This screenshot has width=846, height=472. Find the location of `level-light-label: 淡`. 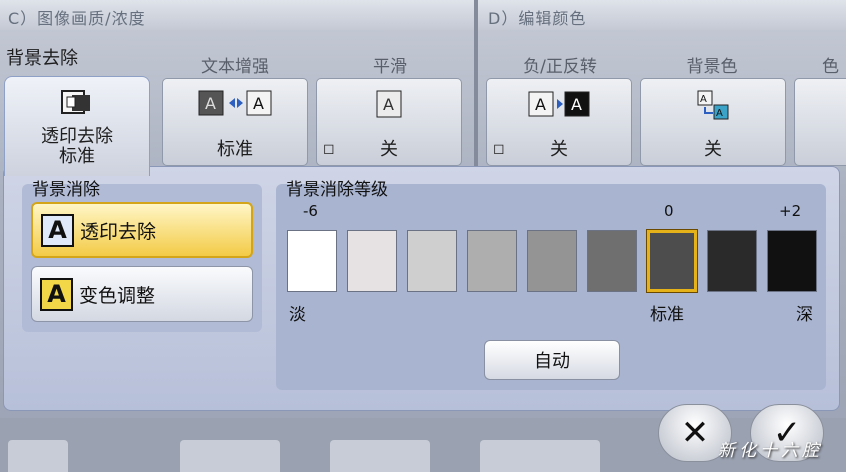

level-light-label: 淡 is located at coordinates (297, 315).